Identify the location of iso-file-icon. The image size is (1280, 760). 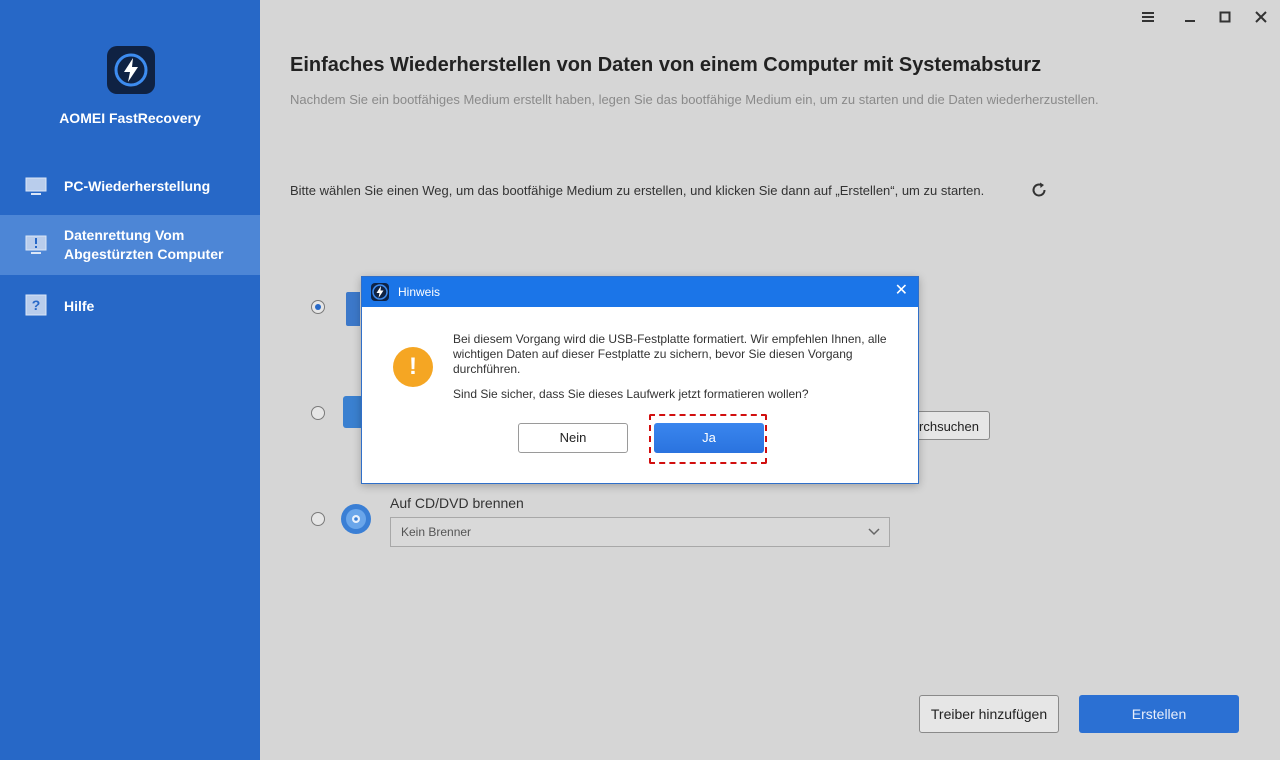
(352, 412).